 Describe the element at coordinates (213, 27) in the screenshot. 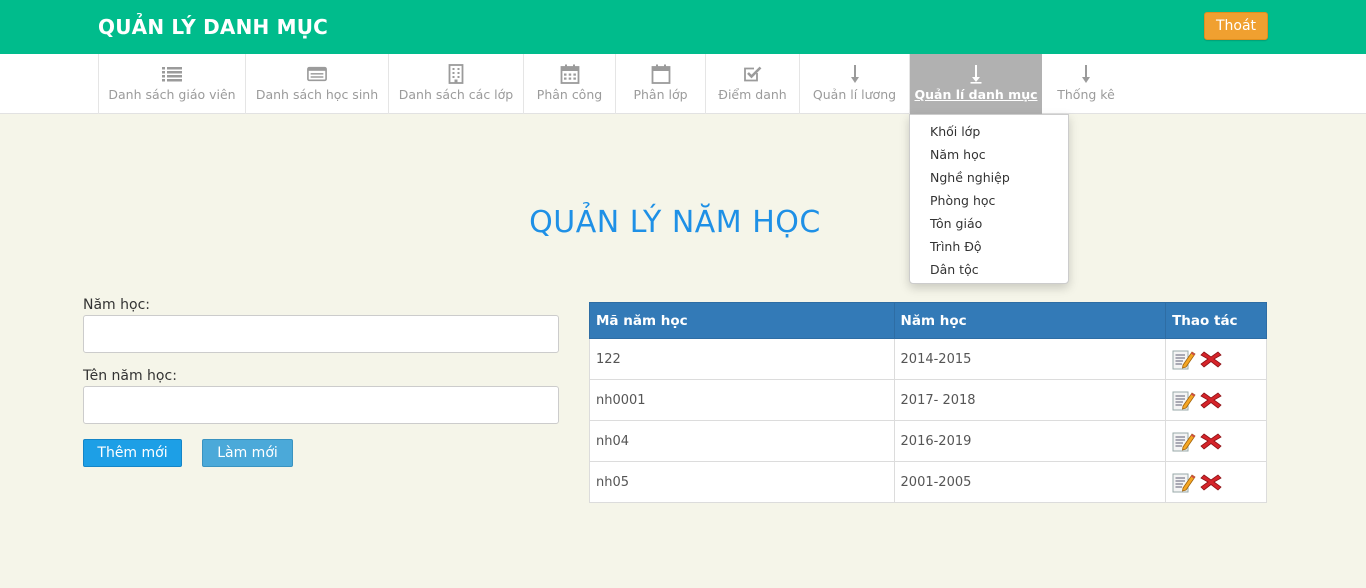

I see `app-title: QUẢN LÝ DANH MỤC` at that location.